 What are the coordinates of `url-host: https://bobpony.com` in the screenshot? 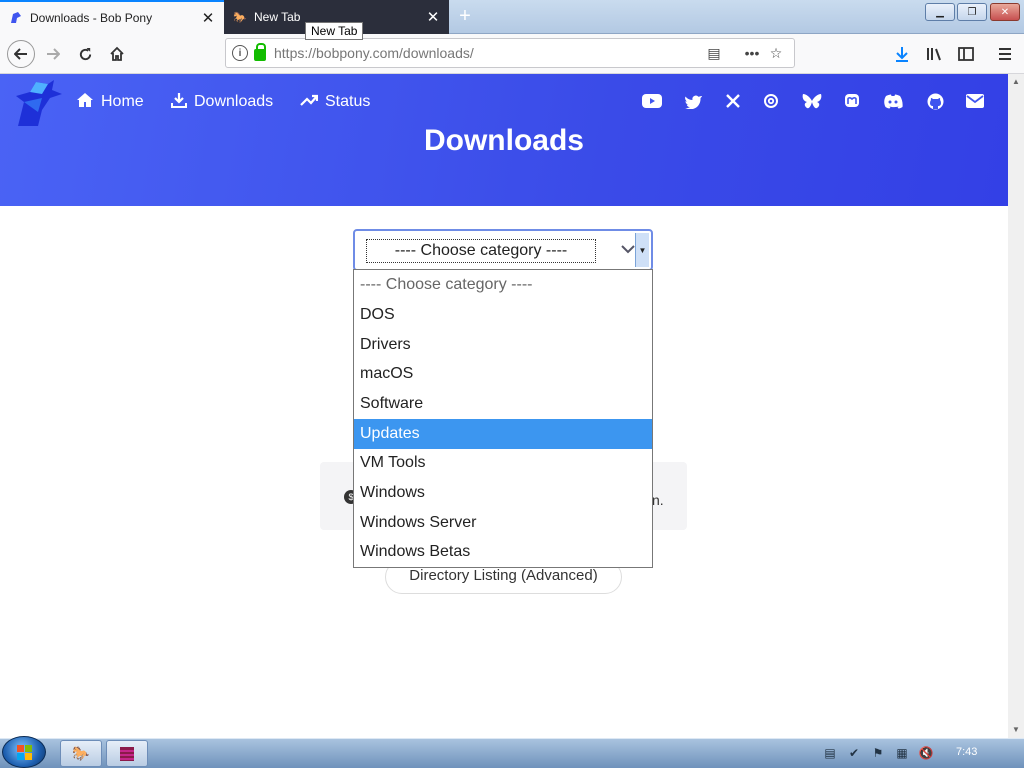 It's located at (337, 53).